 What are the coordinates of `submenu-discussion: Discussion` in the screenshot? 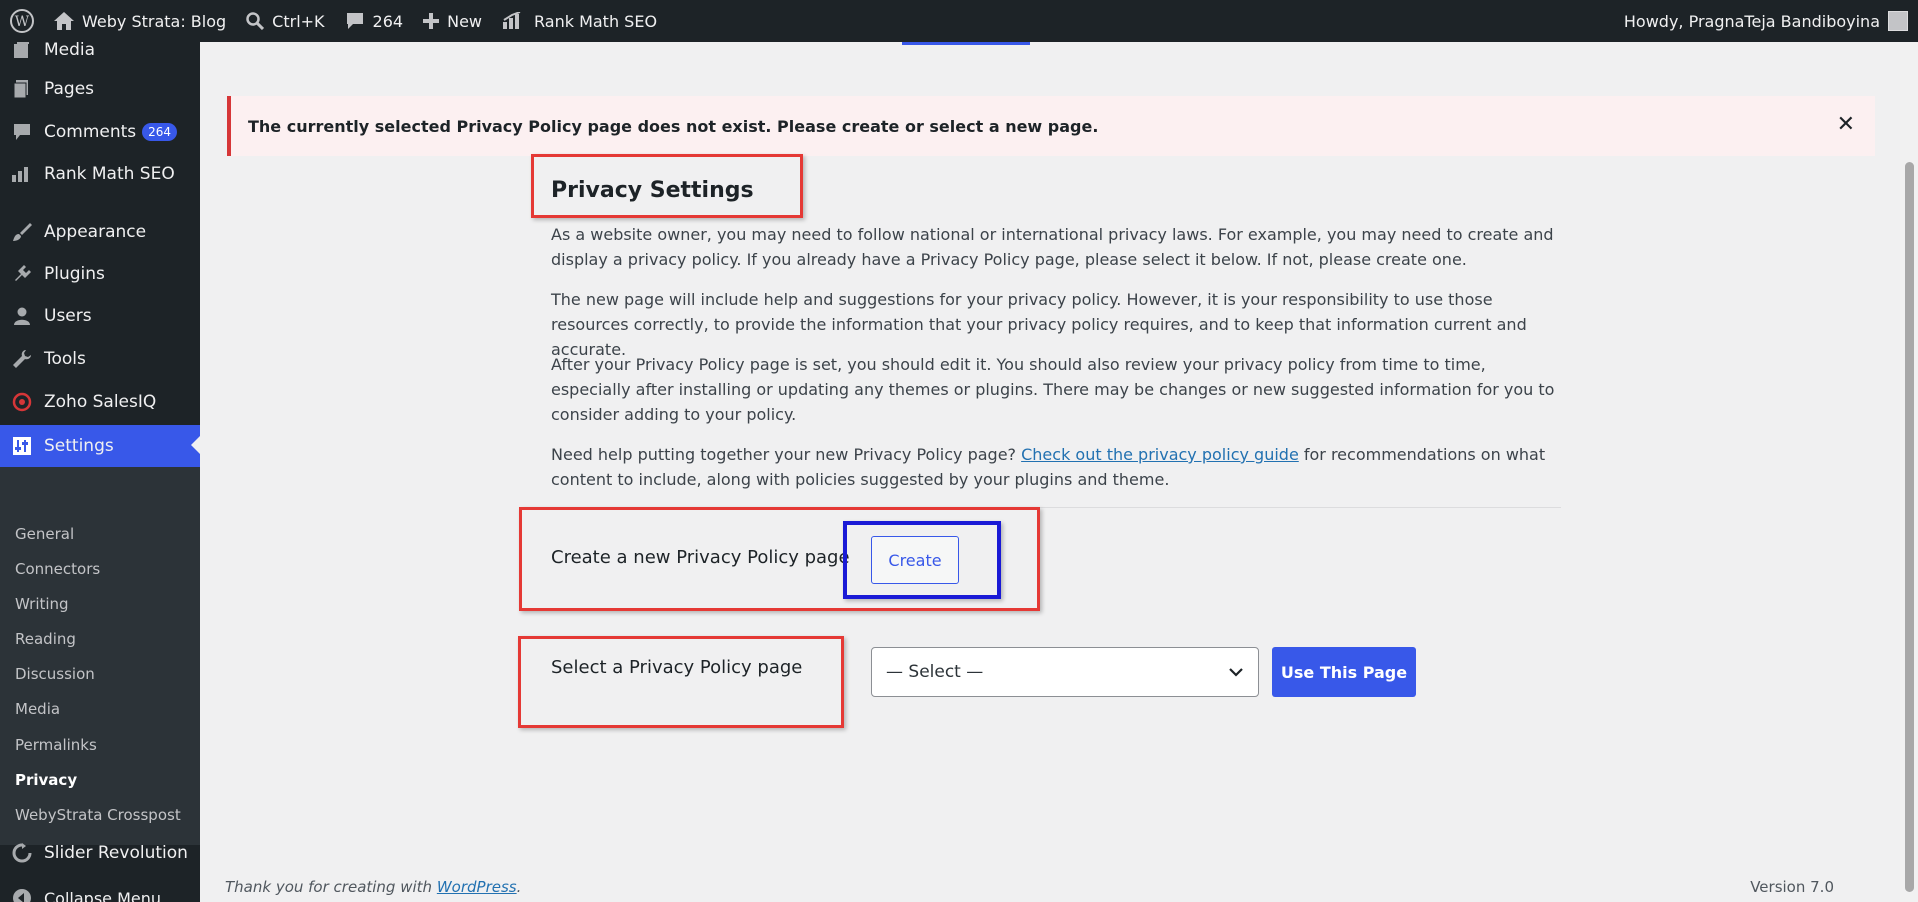 It's located at (55, 674).